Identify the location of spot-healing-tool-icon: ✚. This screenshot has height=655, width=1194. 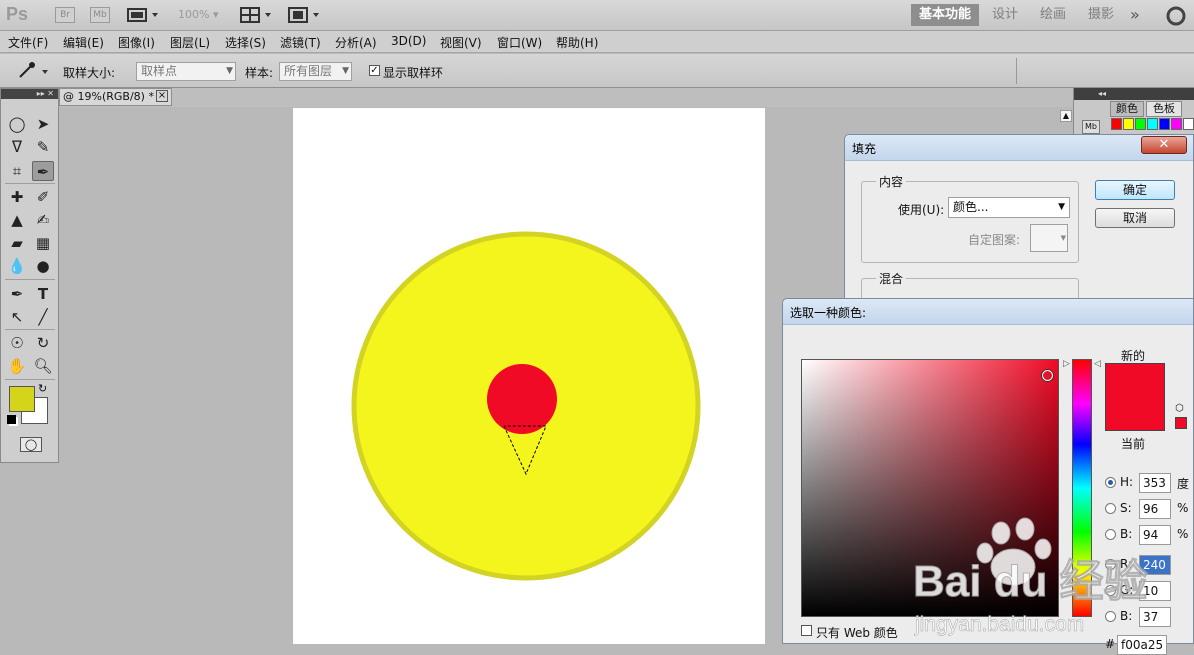
(17, 197).